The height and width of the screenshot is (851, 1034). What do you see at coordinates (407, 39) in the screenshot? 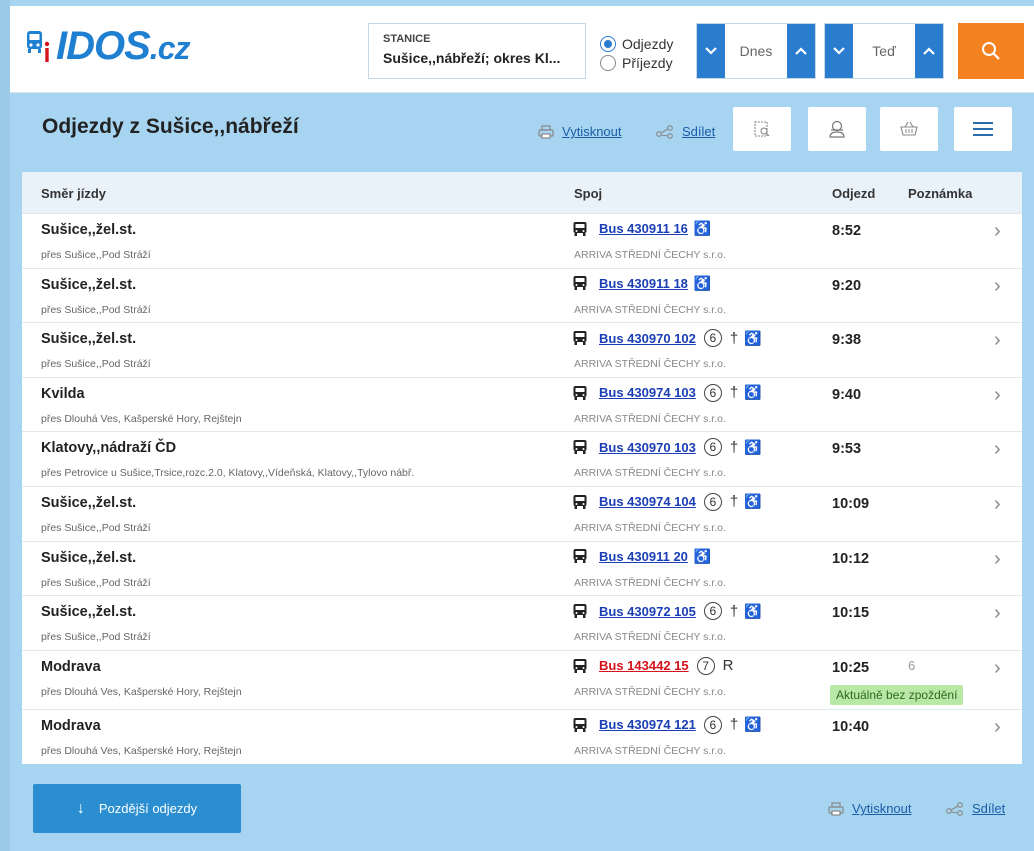
I see `station-label: STANICE` at bounding box center [407, 39].